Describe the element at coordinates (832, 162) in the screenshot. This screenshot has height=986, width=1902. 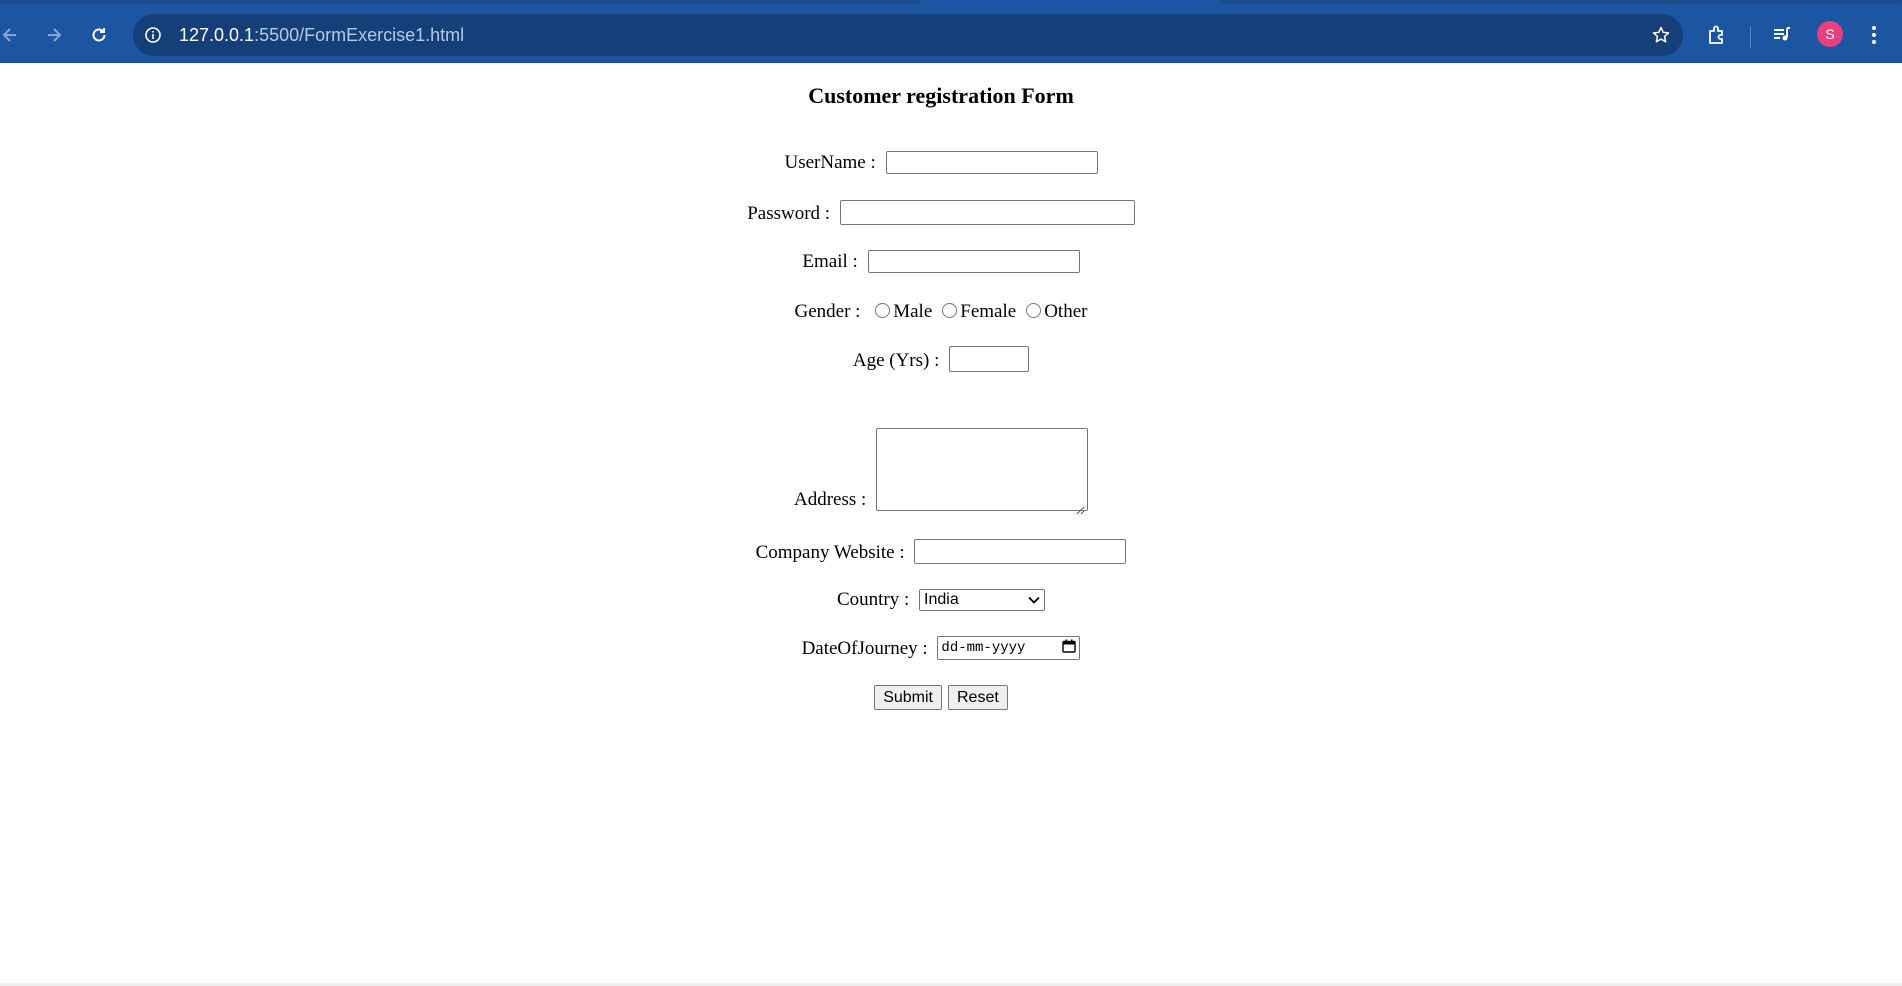
I see `username-label: UserName :` at that location.